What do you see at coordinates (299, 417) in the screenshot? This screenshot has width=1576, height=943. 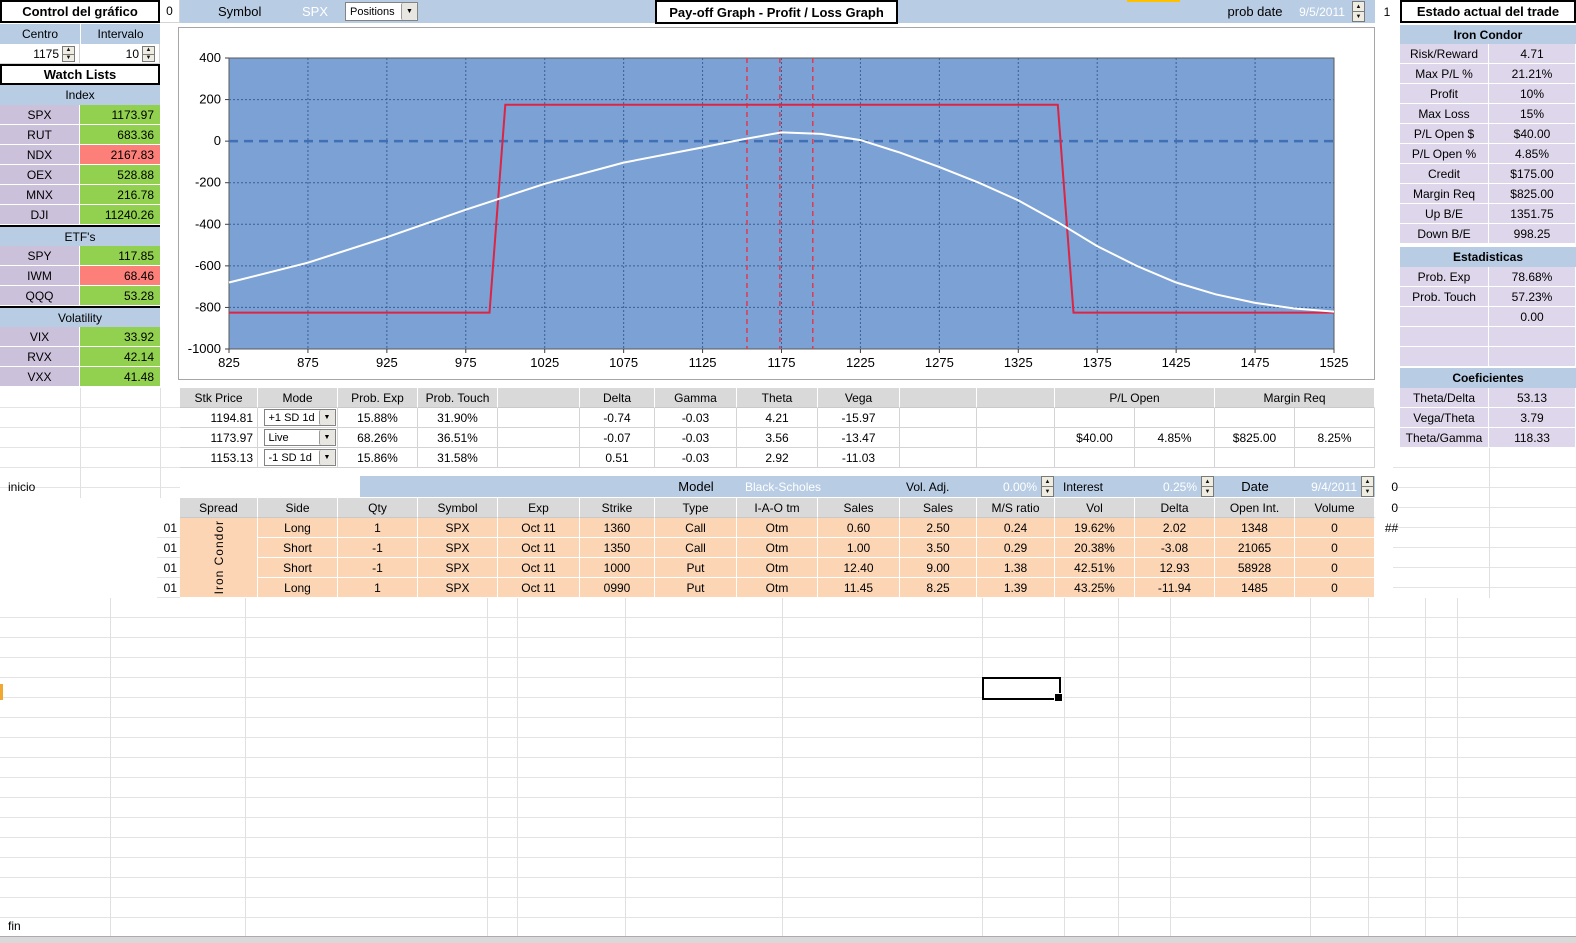 I see `mode-dropdown-0: +1 SD 1d ▼` at bounding box center [299, 417].